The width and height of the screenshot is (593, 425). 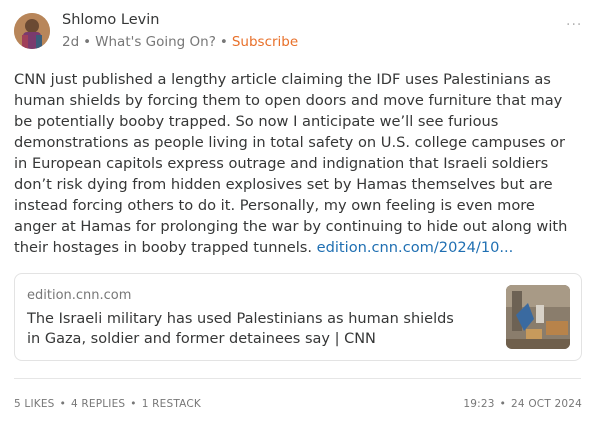 I want to click on more-options-icon: ···, so click(x=574, y=25).